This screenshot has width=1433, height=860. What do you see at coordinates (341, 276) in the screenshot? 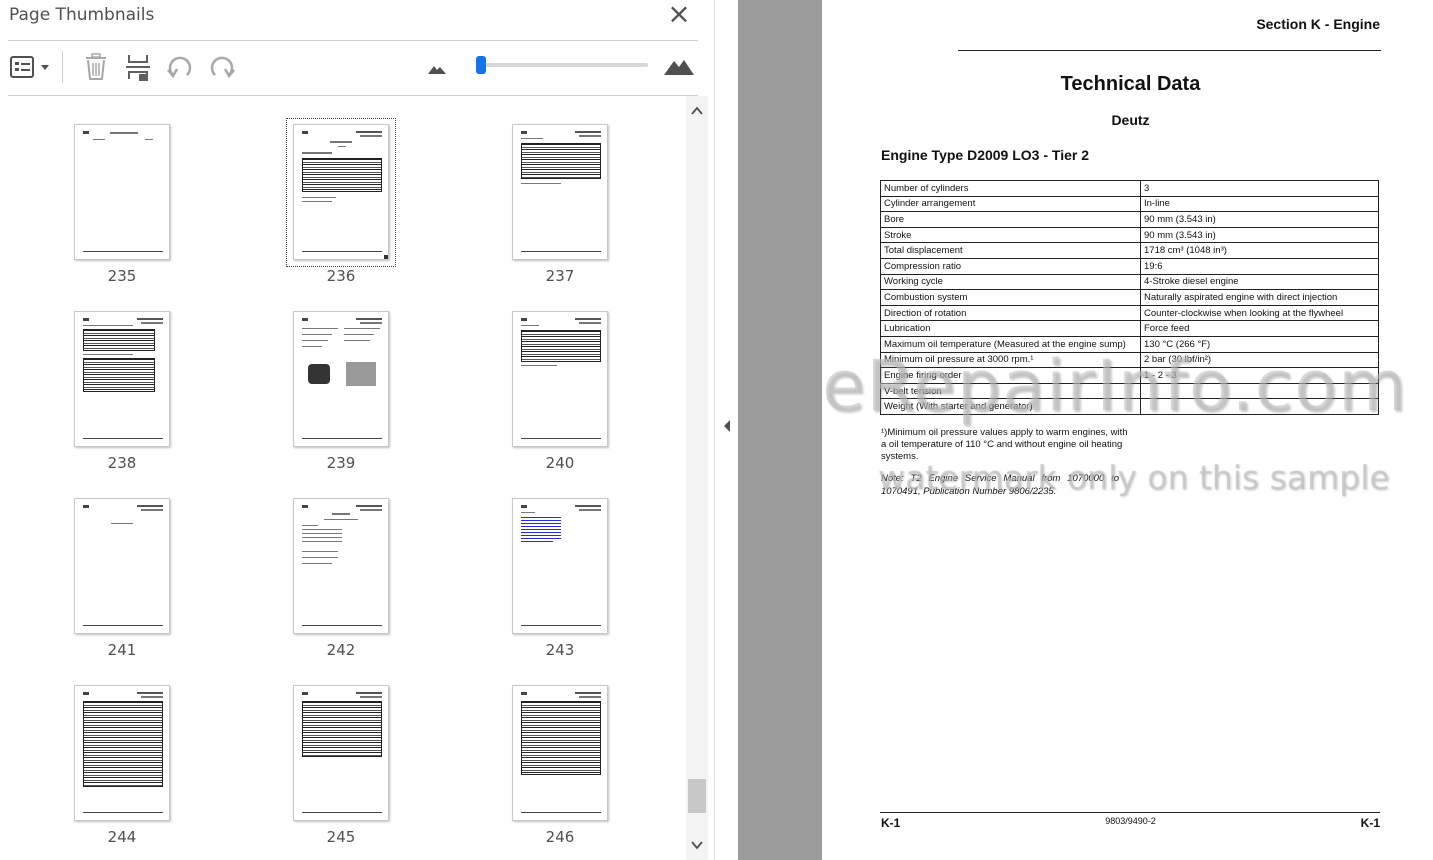
I see `thumbnail-page-number: 236` at bounding box center [341, 276].